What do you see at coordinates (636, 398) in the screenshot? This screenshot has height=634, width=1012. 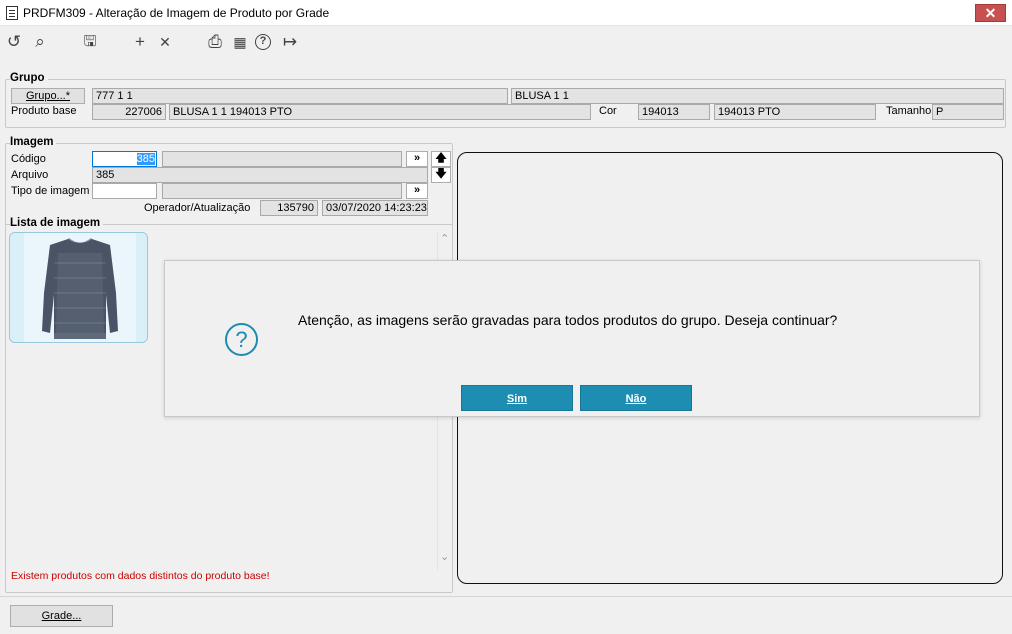 I see `no-button: Não` at bounding box center [636, 398].